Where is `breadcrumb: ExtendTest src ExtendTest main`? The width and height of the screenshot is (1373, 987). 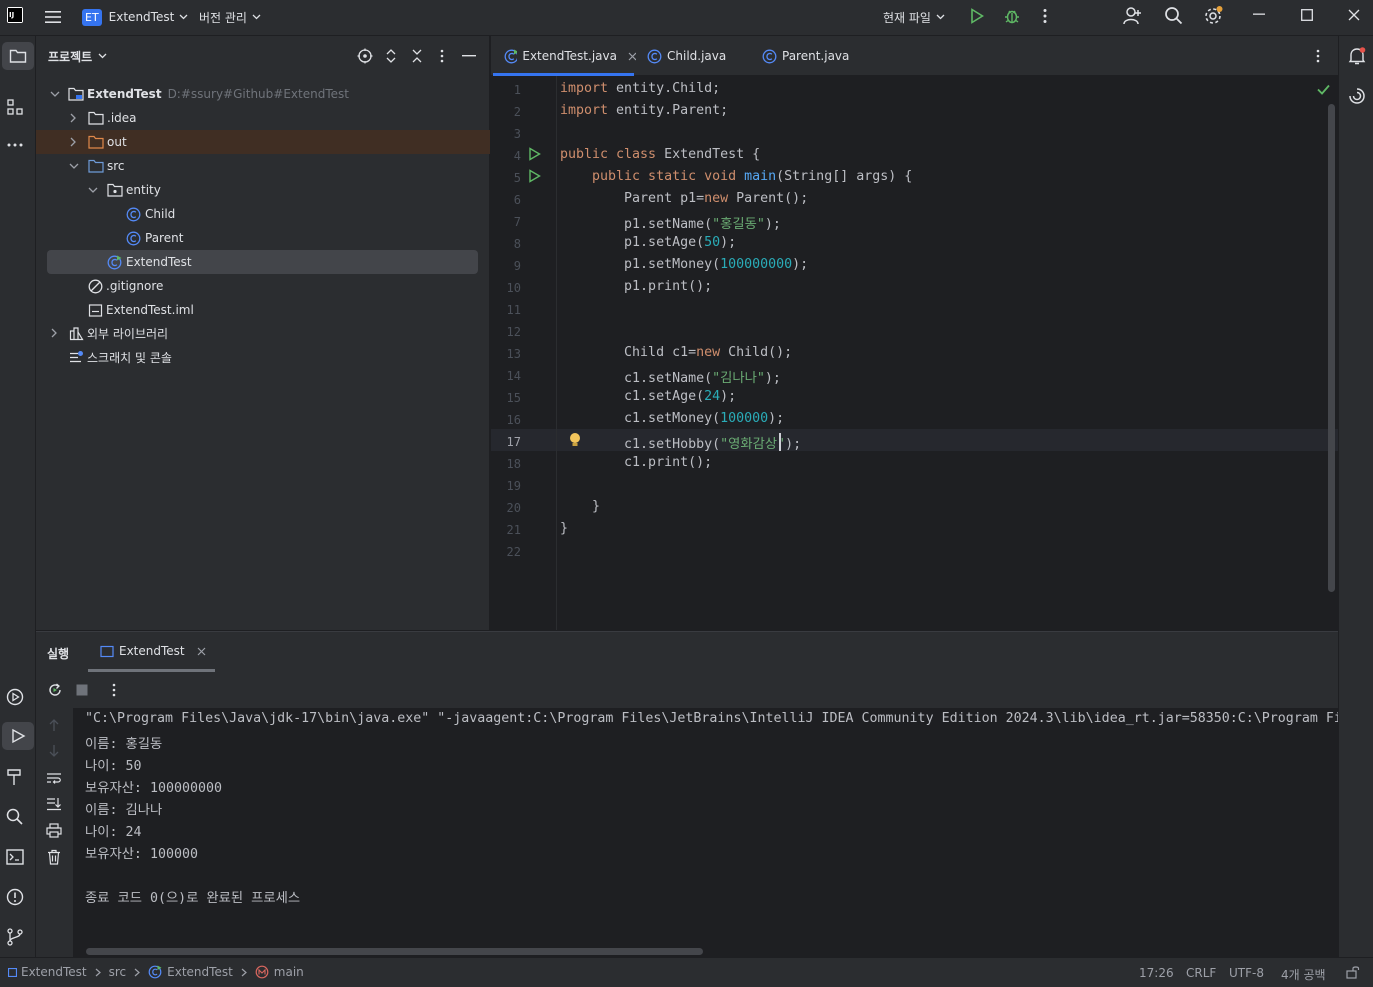 breadcrumb: ExtendTest src ExtendTest main is located at coordinates (156, 972).